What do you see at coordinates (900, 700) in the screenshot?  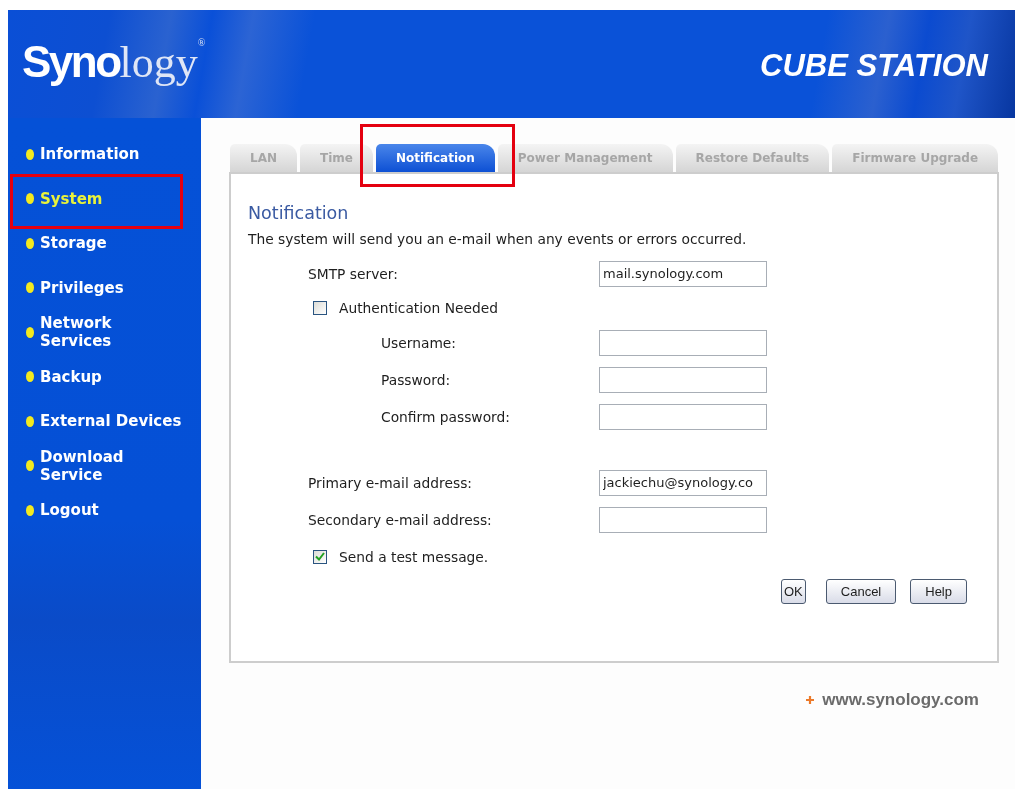 I see `website-link: www.synology.com` at bounding box center [900, 700].